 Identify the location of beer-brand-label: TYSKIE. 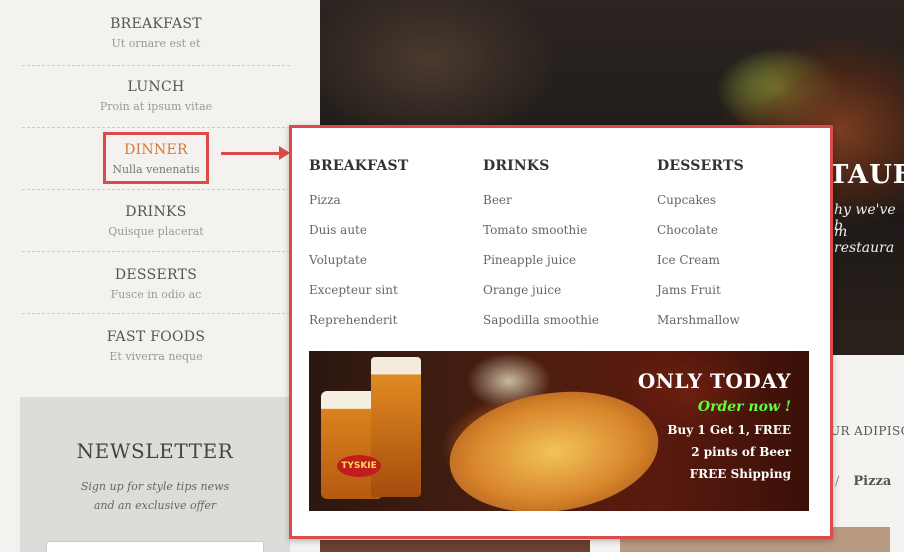
(359, 466).